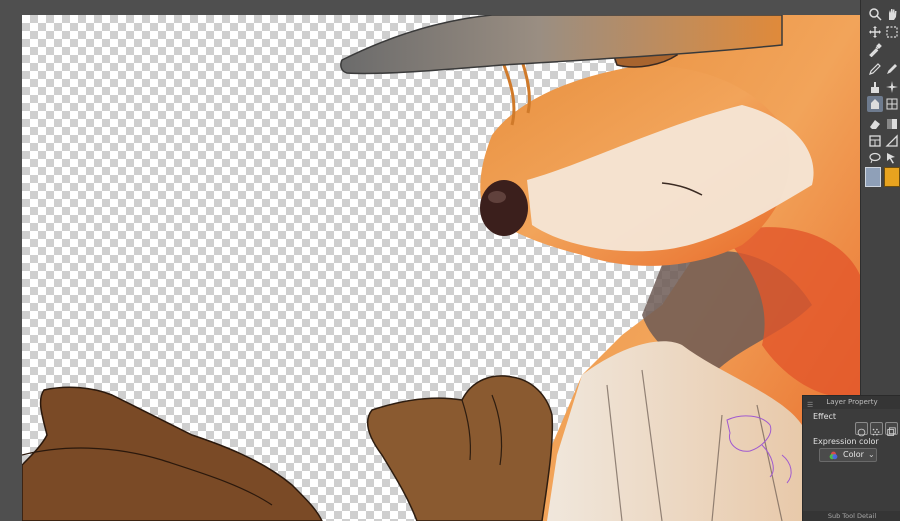 This screenshot has height=521, width=900. Describe the element at coordinates (853, 454) in the screenshot. I see `expression-color-value: Color` at that location.